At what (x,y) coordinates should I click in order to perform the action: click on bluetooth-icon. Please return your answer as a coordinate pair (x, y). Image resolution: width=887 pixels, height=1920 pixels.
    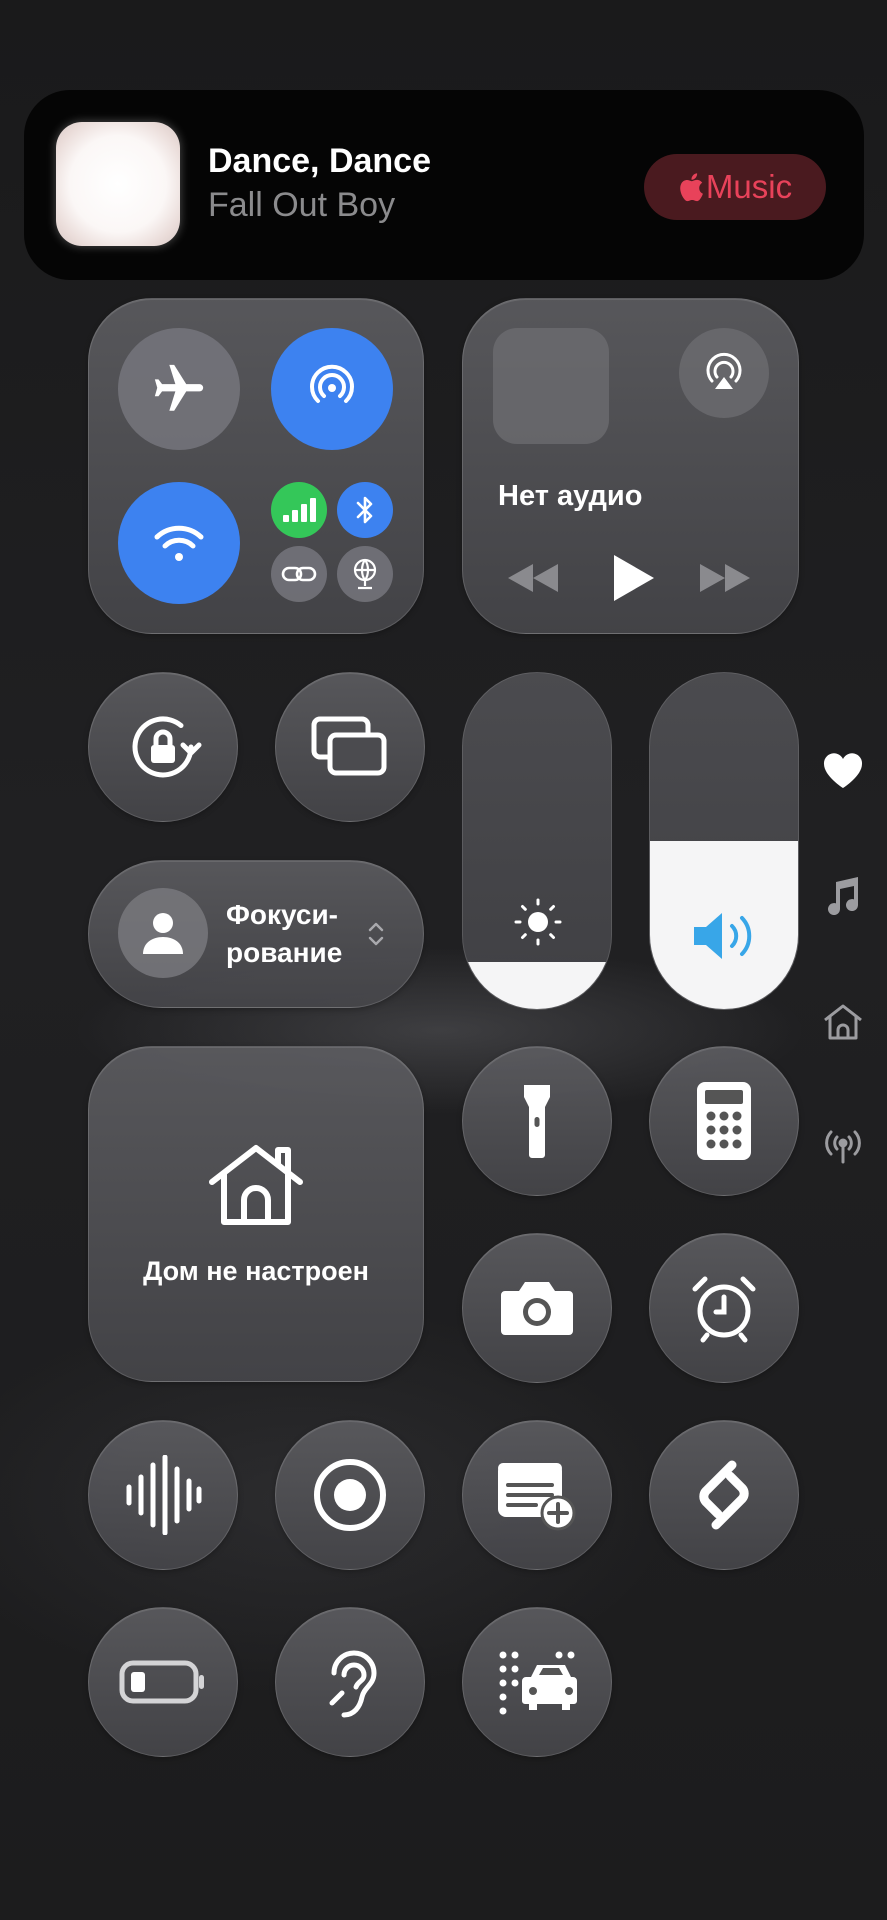
    Looking at the image, I should click on (364, 510).